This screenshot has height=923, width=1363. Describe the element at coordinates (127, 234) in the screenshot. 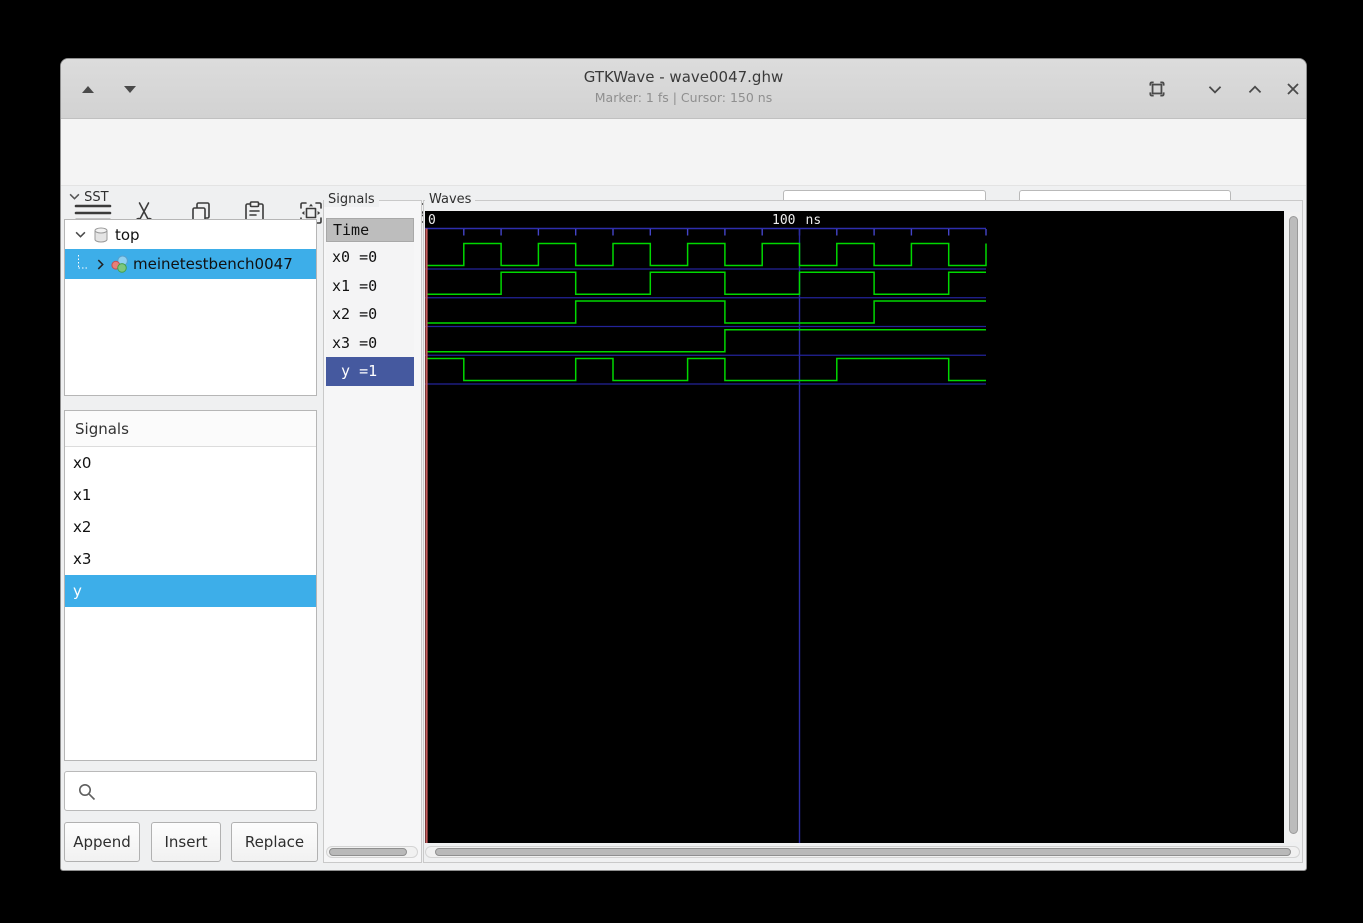

I see `tree-item-label: top` at that location.